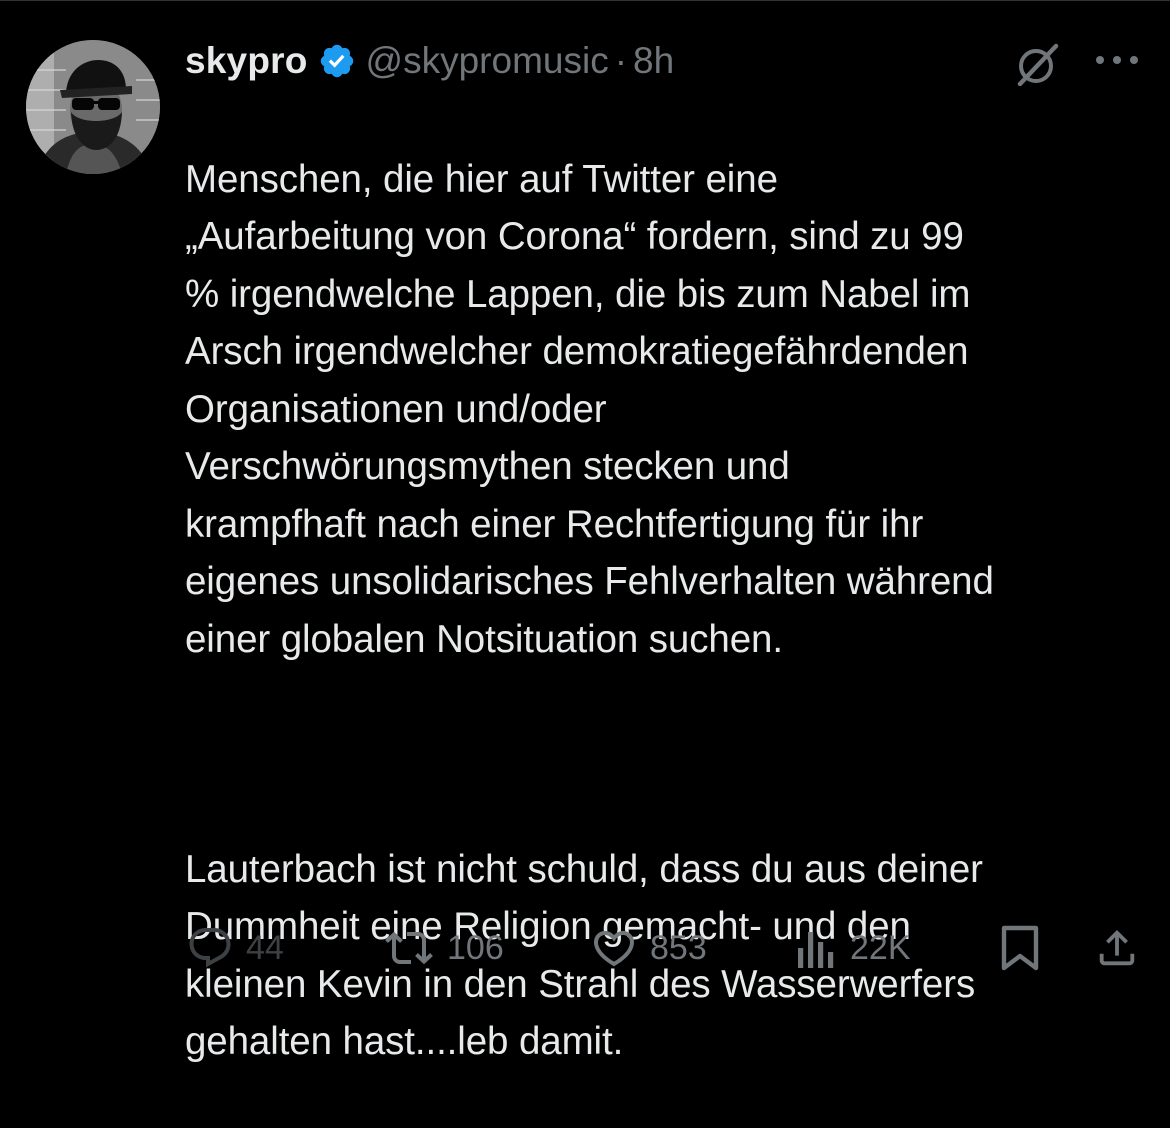 This screenshot has width=1170, height=1128. I want to click on action-bar: 44 106 853 22K, so click(585, 948).